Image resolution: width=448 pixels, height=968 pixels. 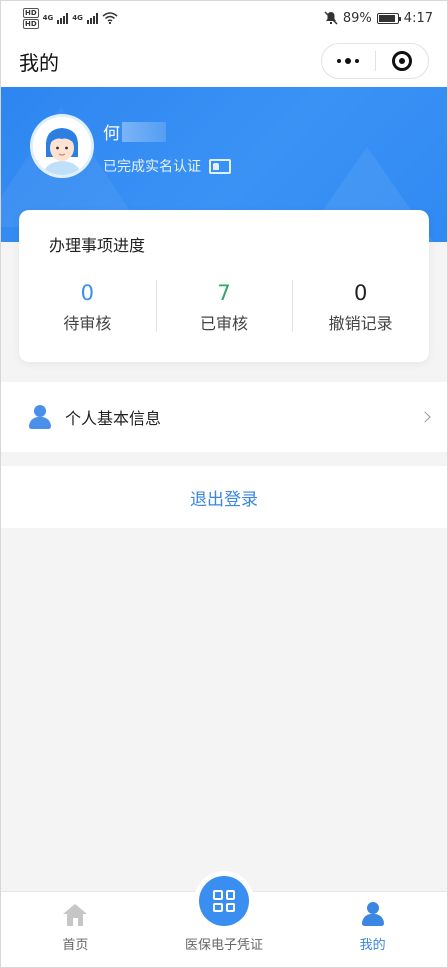 What do you see at coordinates (111, 134) in the screenshot?
I see `user-name-text: 何` at bounding box center [111, 134].